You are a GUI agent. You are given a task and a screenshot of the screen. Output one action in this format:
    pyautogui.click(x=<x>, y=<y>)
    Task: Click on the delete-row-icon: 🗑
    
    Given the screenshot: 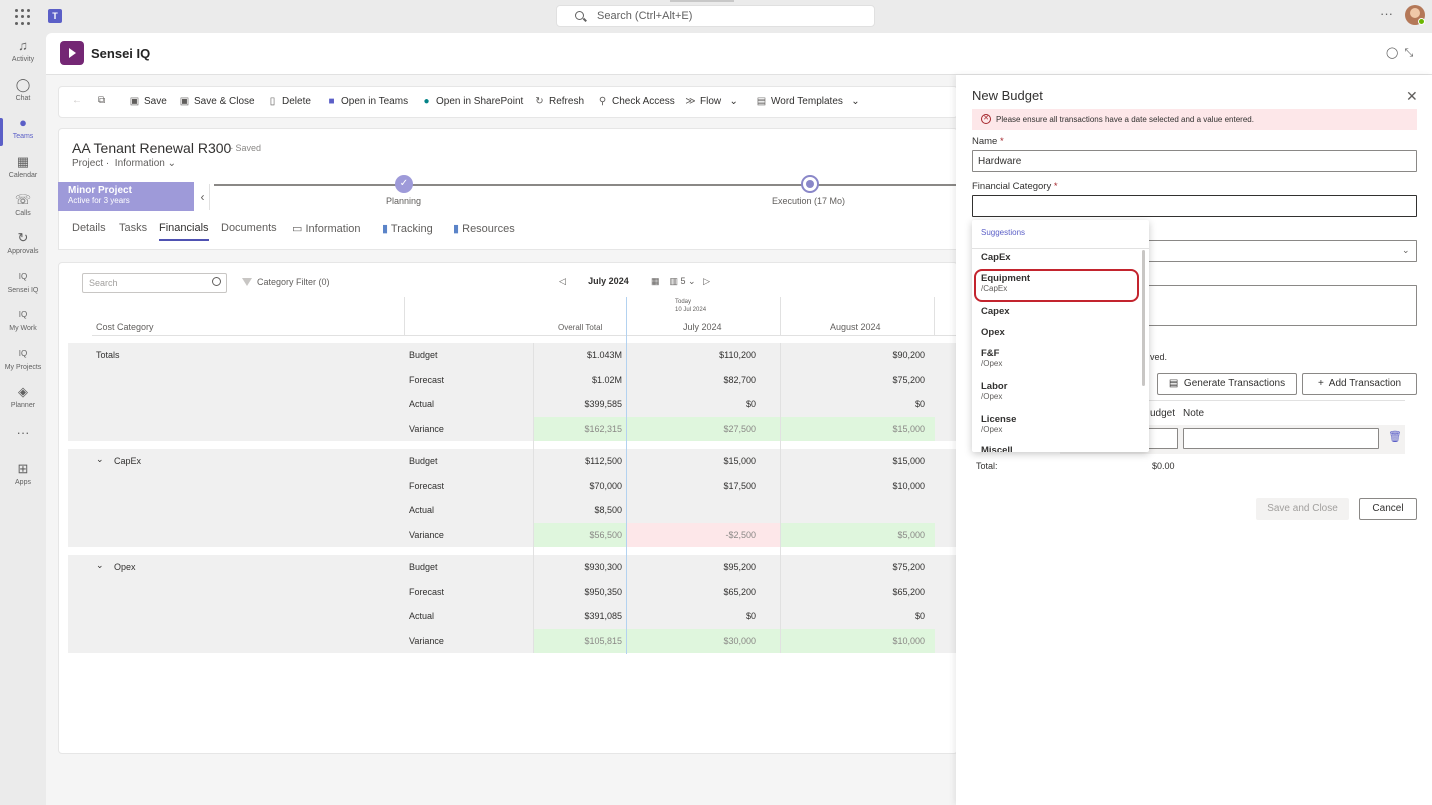 What is the action you would take?
    pyautogui.click(x=1395, y=436)
    